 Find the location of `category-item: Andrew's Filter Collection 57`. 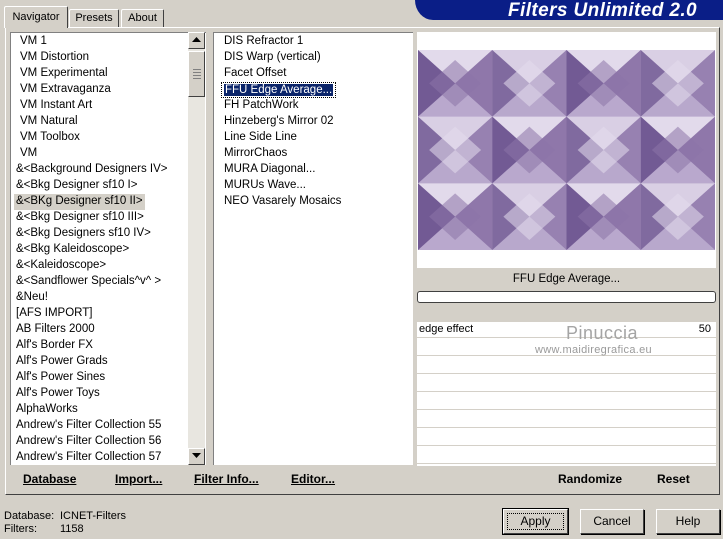

category-item: Andrew's Filter Collection 57 is located at coordinates (88, 457).